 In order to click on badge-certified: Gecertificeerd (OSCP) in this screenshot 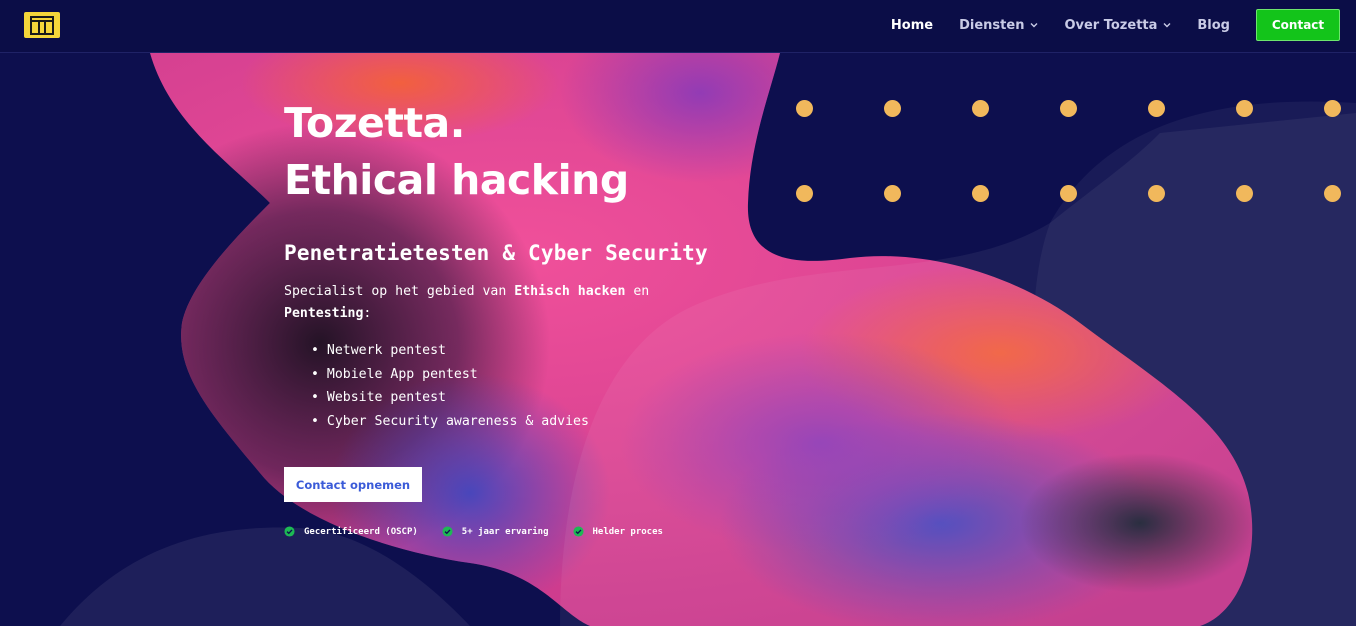, I will do `click(351, 531)`.